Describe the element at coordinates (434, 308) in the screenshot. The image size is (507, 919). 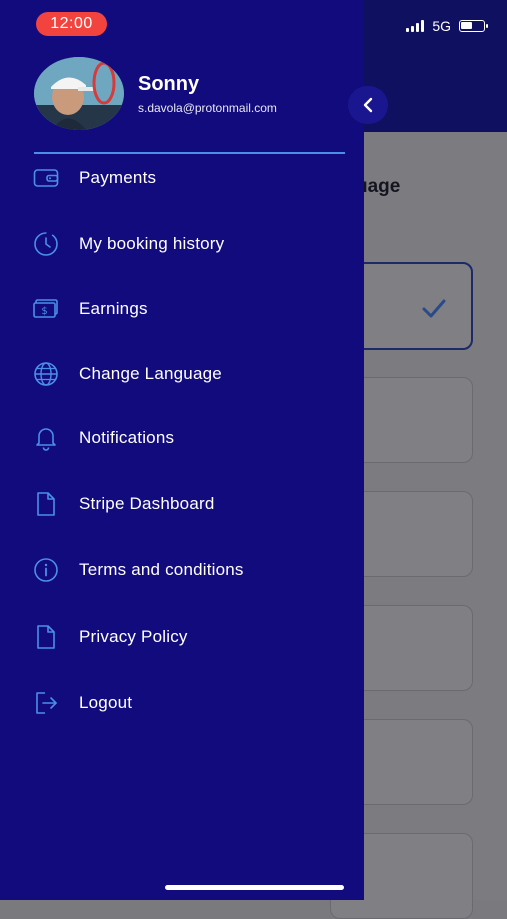
I see `checkmark-icon` at that location.